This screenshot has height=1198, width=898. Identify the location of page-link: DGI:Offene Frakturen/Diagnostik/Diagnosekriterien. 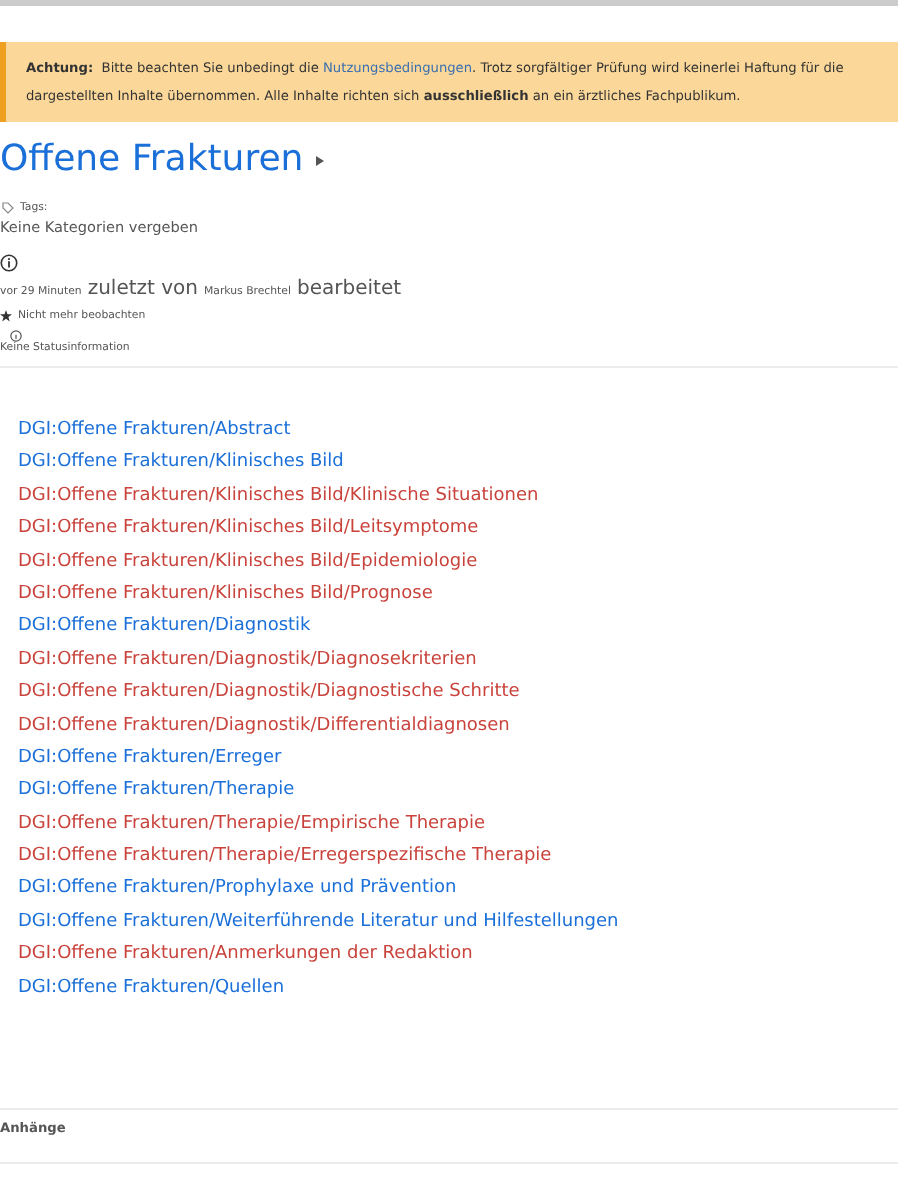
(247, 659).